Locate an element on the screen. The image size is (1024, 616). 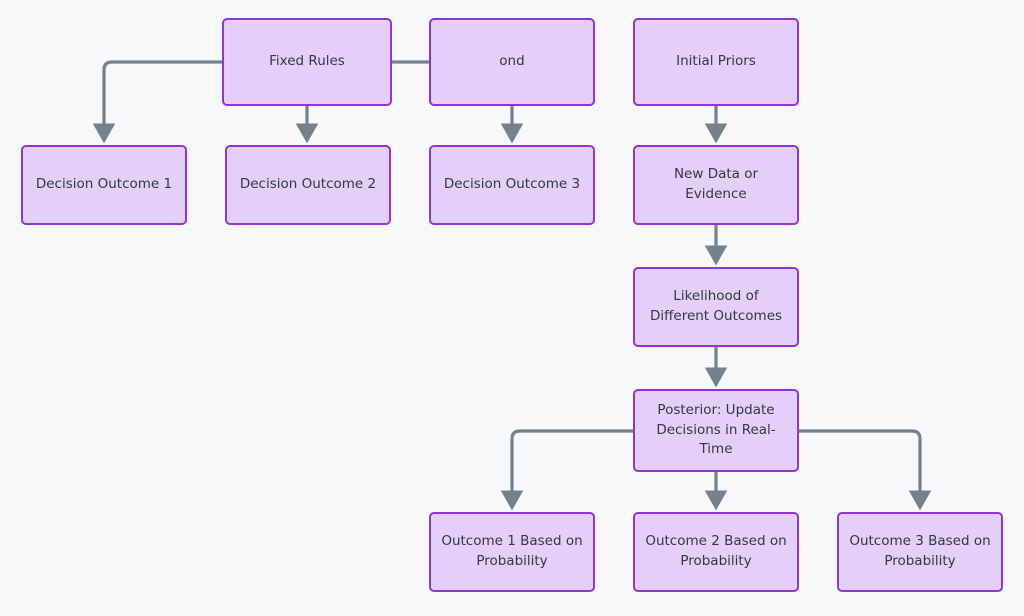
node-outcome-1-based-on-probability: Outcome 1 Based on Probability is located at coordinates (512, 552).